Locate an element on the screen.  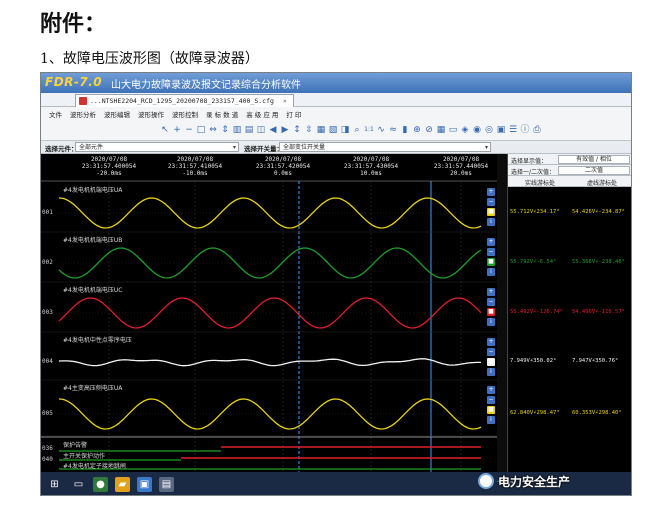
close-icon: × is located at coordinates (285, 101).